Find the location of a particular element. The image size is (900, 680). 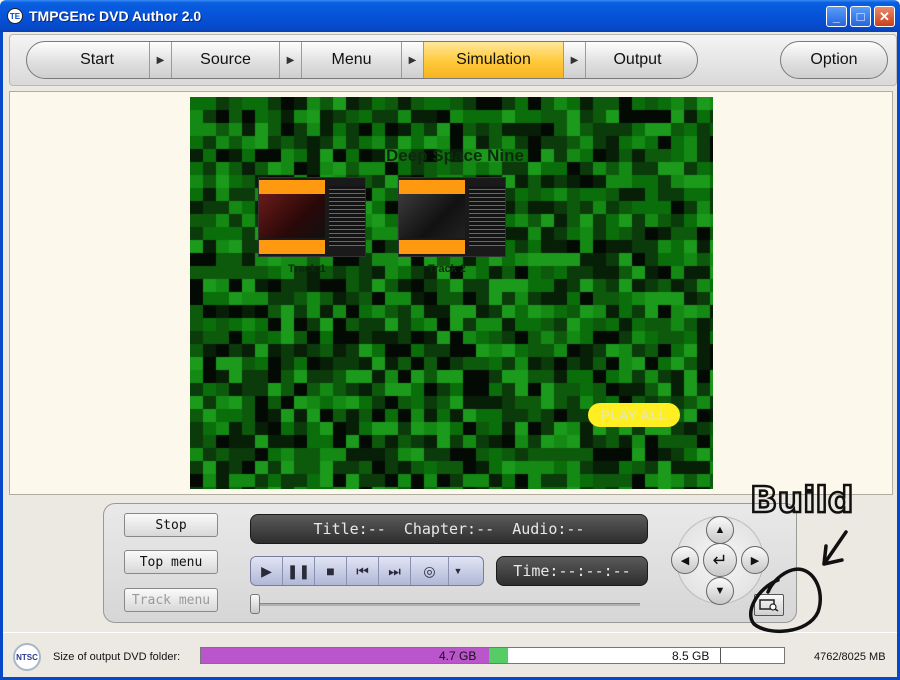

seek-handle is located at coordinates (255, 604).